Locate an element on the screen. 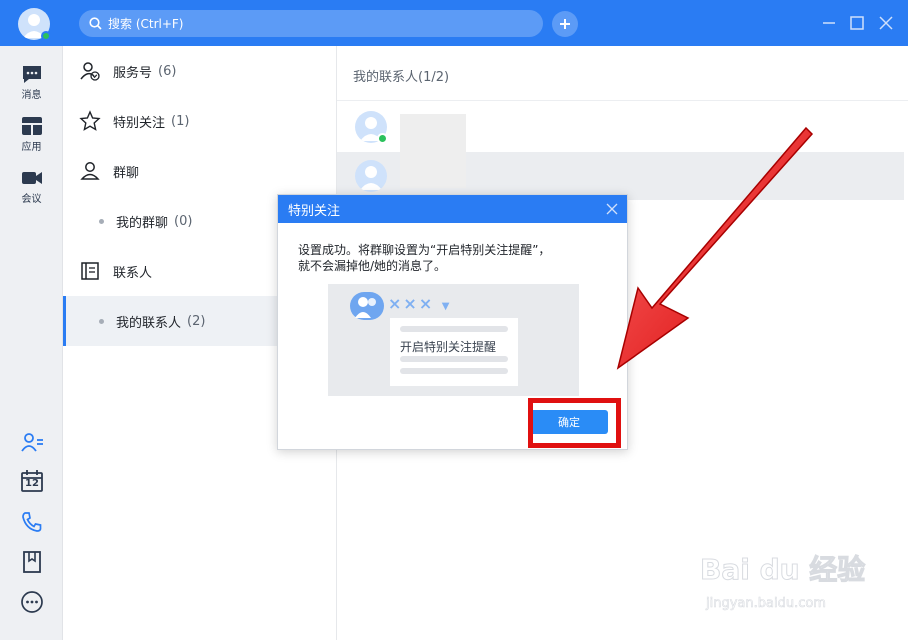 This screenshot has height=640, width=908. dialog-message: 设置成功。将群聊设置为“开启特别关注提醒”， 就不会漏掉他/她的消息了。 is located at coordinates (458, 258).